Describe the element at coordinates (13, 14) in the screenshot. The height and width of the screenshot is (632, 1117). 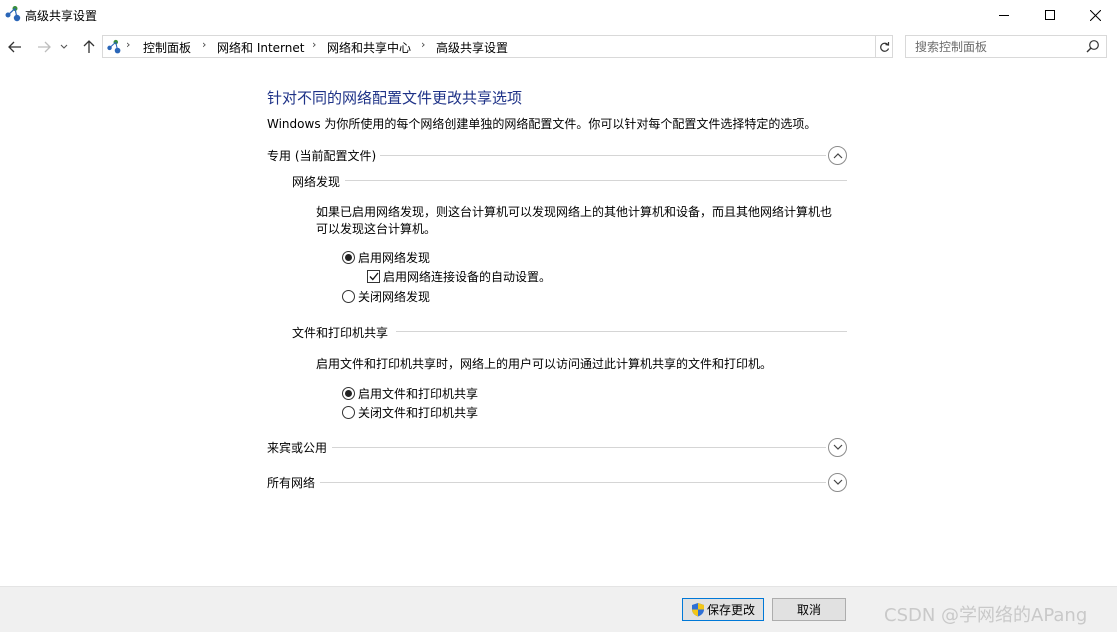
I see `network-sharing-icon` at that location.